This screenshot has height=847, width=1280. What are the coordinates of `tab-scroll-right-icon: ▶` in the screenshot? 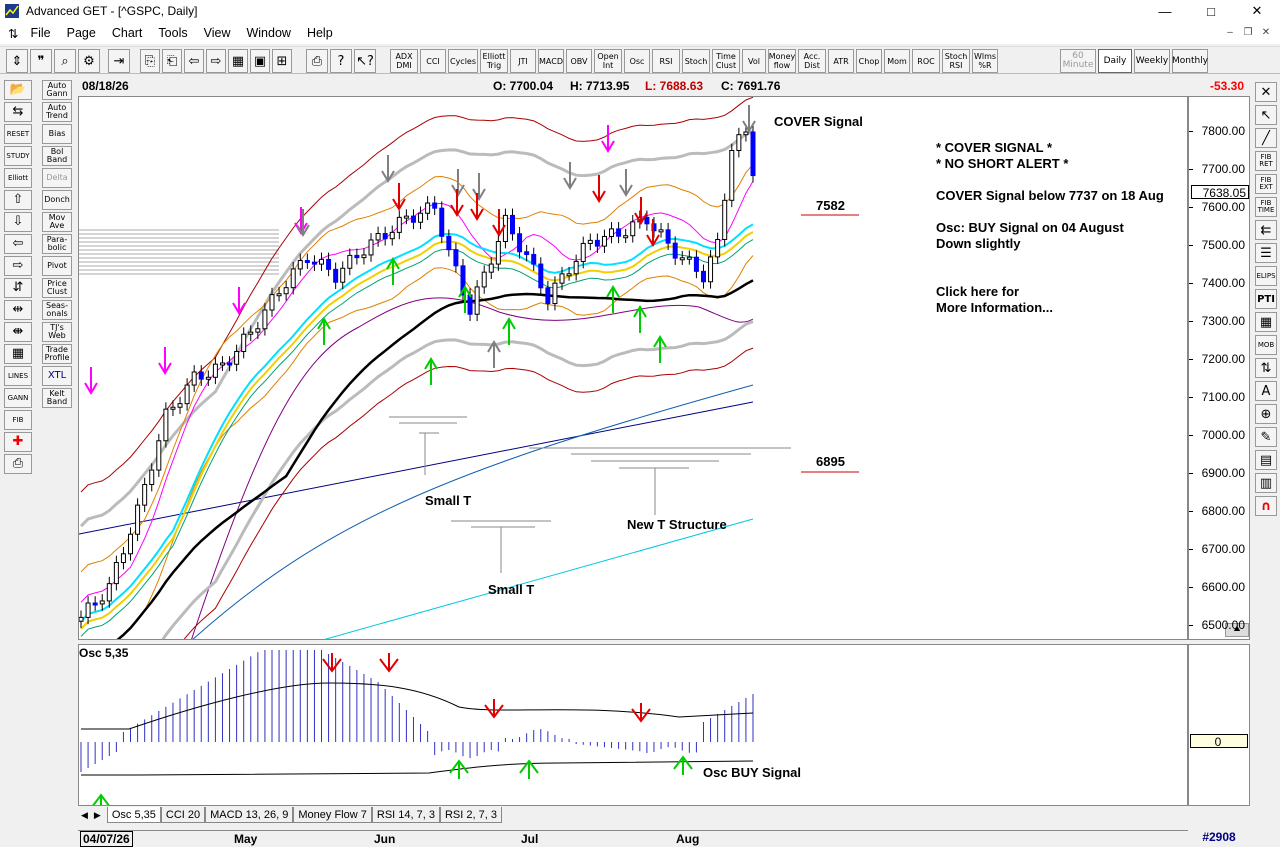 It's located at (99, 815).